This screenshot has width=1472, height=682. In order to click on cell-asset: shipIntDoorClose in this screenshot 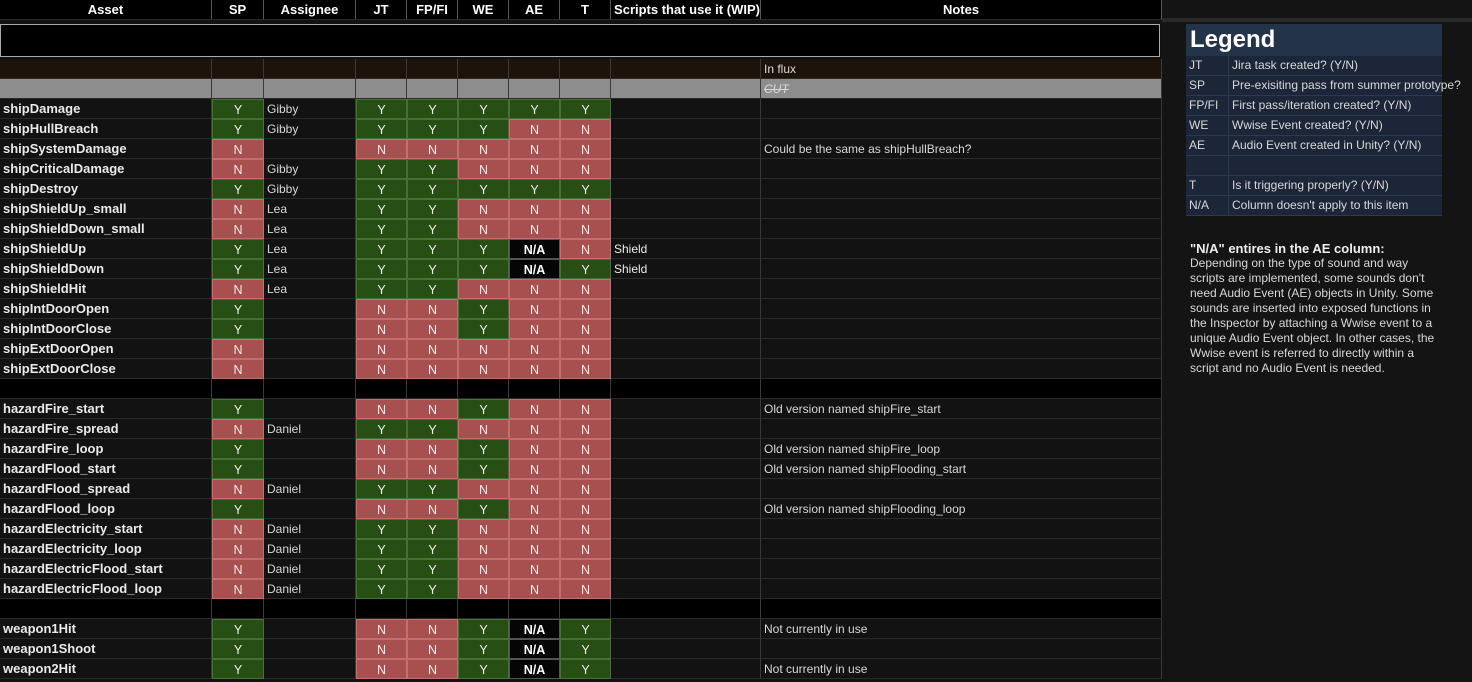, I will do `click(106, 329)`.